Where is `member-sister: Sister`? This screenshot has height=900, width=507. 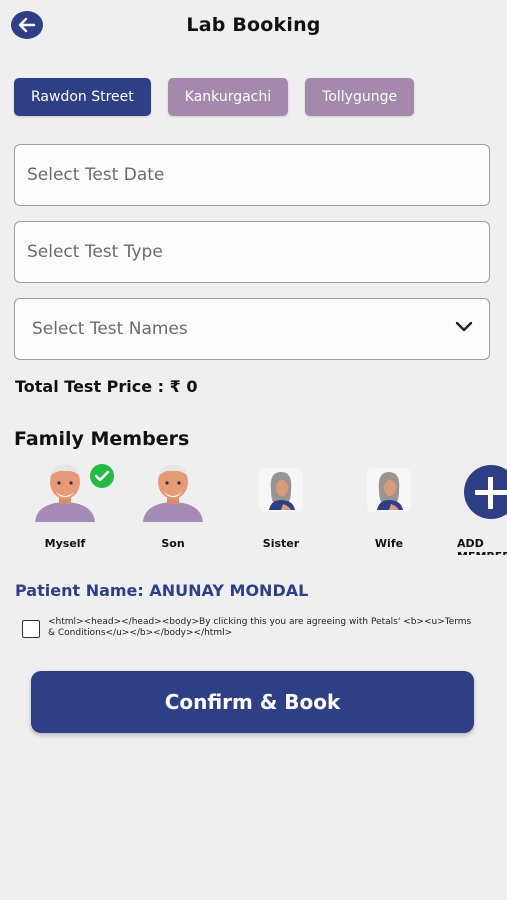 member-sister: Sister is located at coordinates (281, 507).